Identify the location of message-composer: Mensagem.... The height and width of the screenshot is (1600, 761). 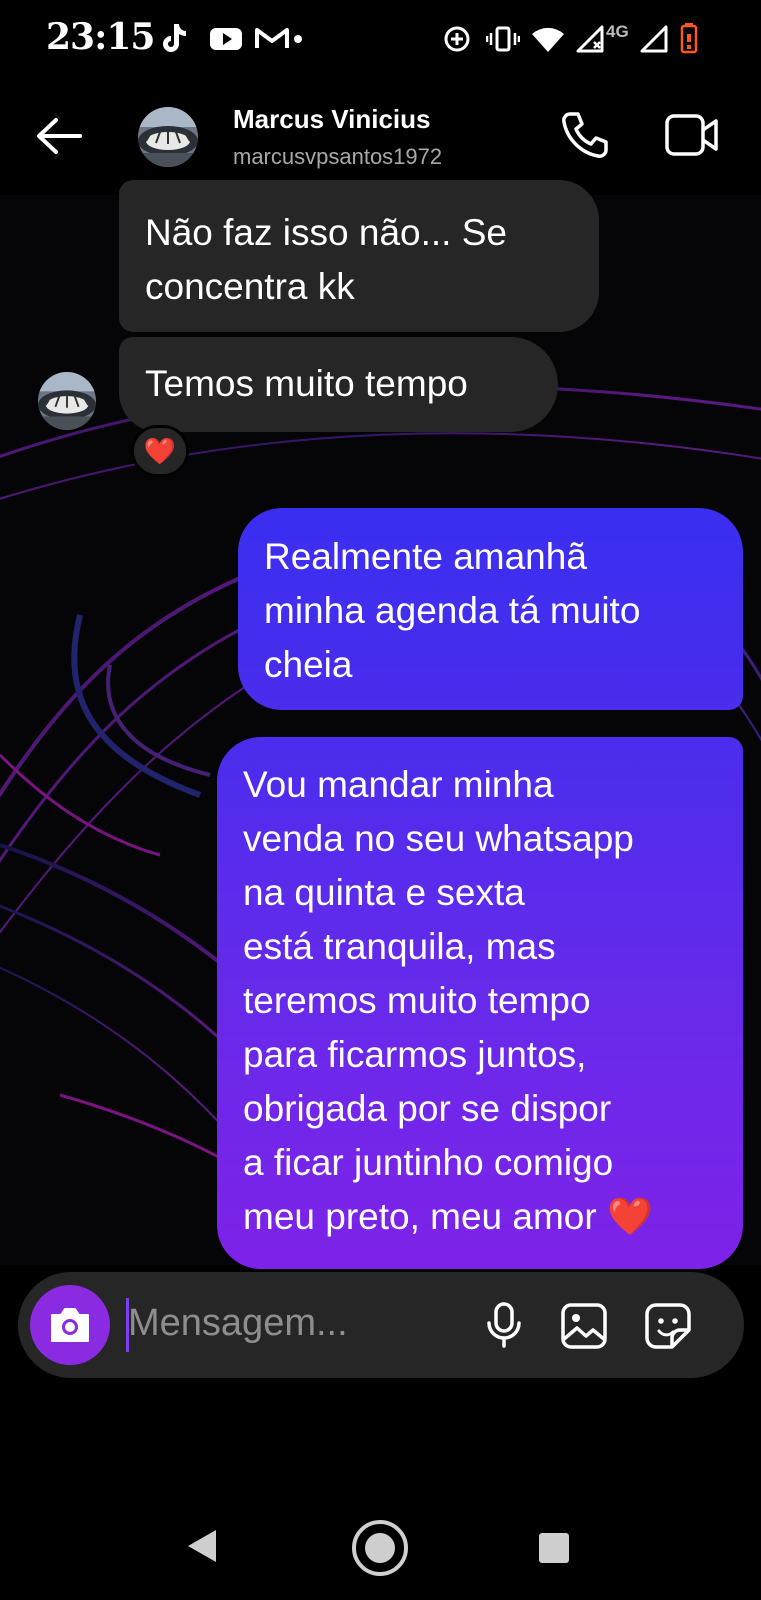
(381, 1325).